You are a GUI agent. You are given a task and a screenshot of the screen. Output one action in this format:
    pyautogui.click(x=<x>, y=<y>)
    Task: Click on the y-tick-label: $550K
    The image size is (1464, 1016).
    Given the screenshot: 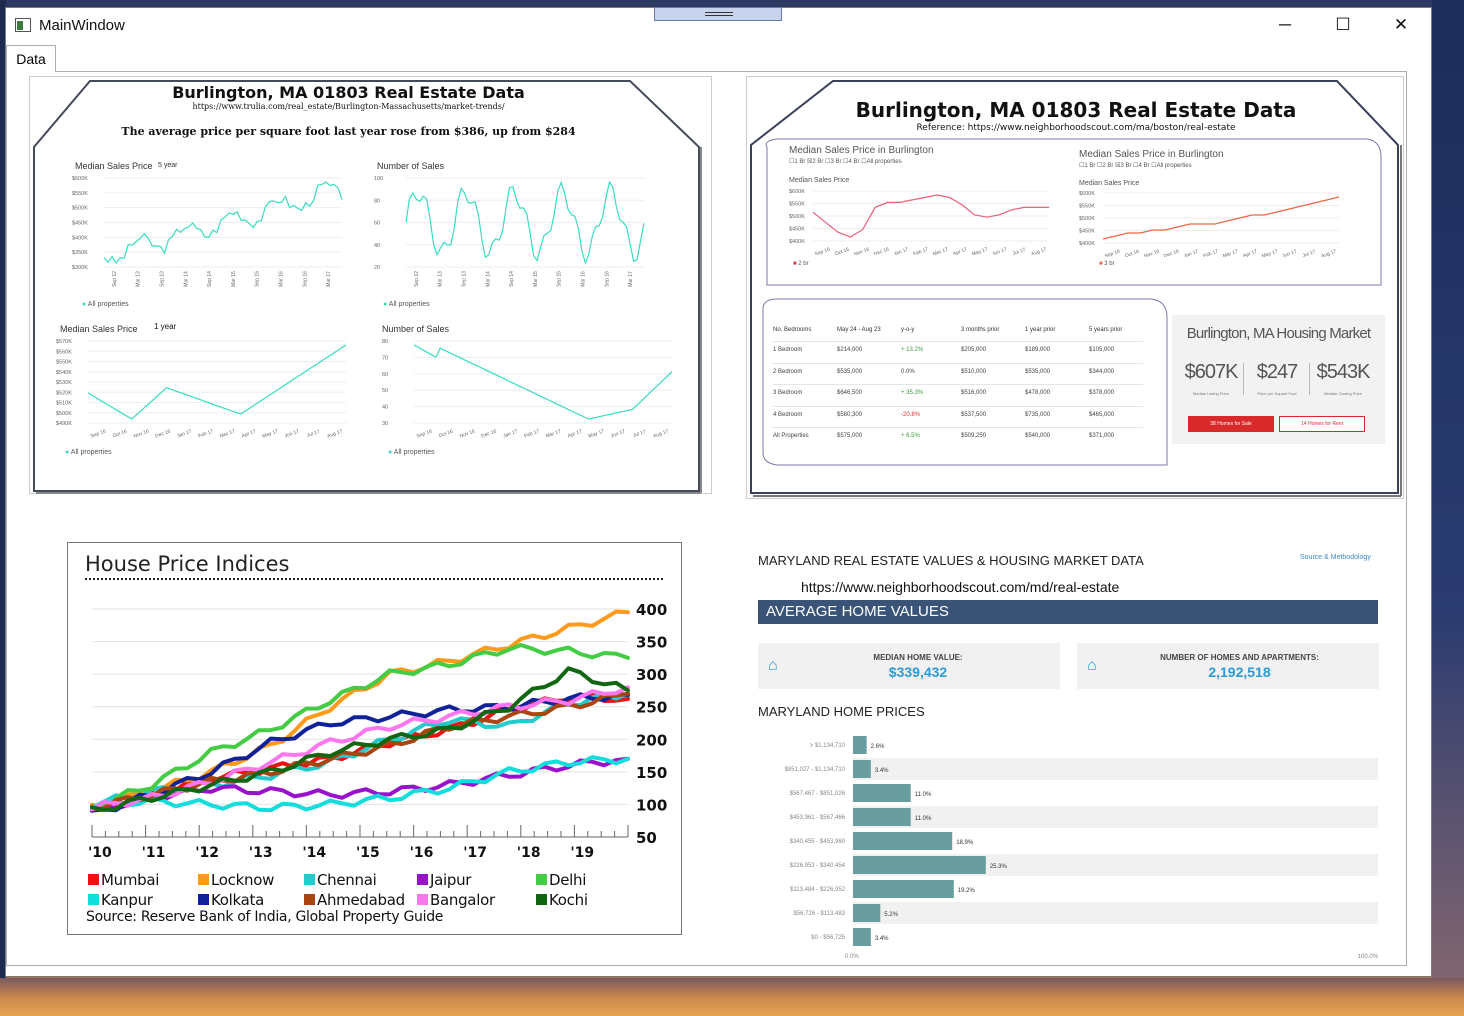 What is the action you would take?
    pyautogui.click(x=64, y=363)
    